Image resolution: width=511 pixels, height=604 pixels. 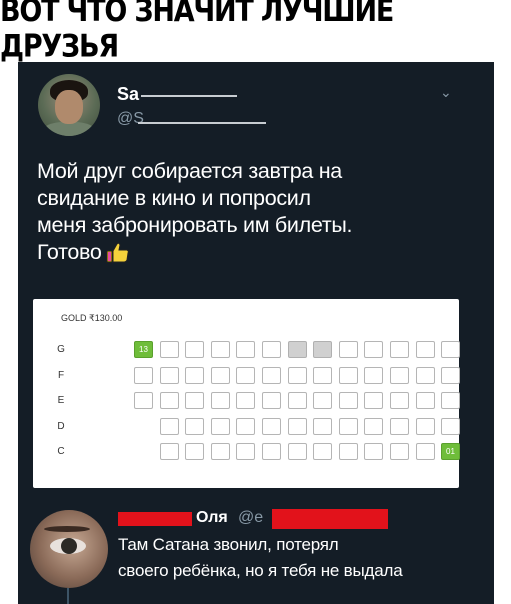 What do you see at coordinates (61, 426) in the screenshot?
I see `seat-row-label: D` at bounding box center [61, 426].